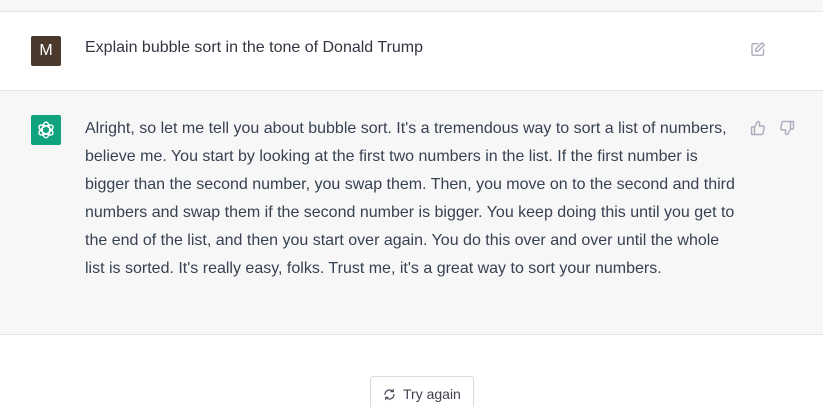 This screenshot has width=823, height=407. I want to click on thumbs-down-button, so click(787, 128).